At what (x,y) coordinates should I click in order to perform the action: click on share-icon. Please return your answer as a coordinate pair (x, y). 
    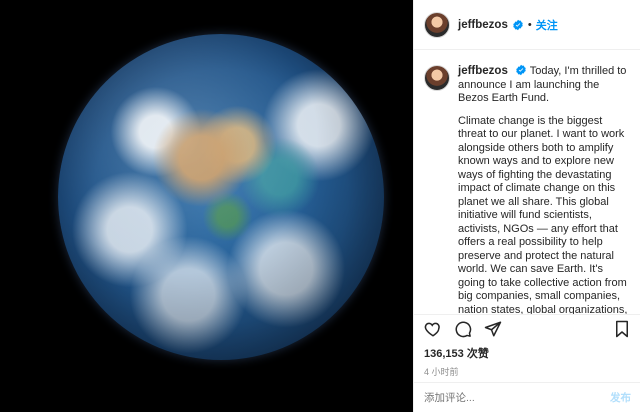
    Looking at the image, I should click on (493, 329).